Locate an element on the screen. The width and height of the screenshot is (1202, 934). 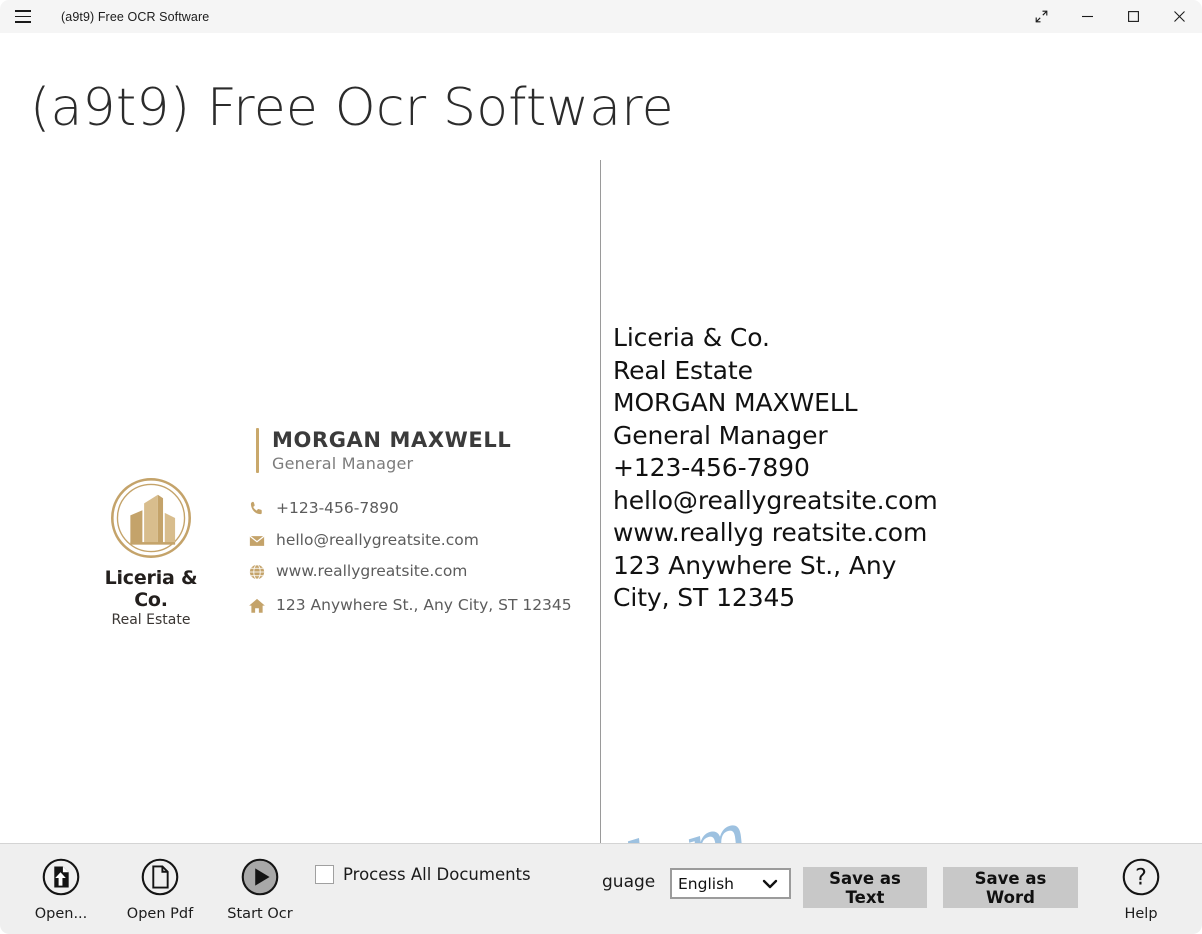
checkbox-box is located at coordinates (324, 874).